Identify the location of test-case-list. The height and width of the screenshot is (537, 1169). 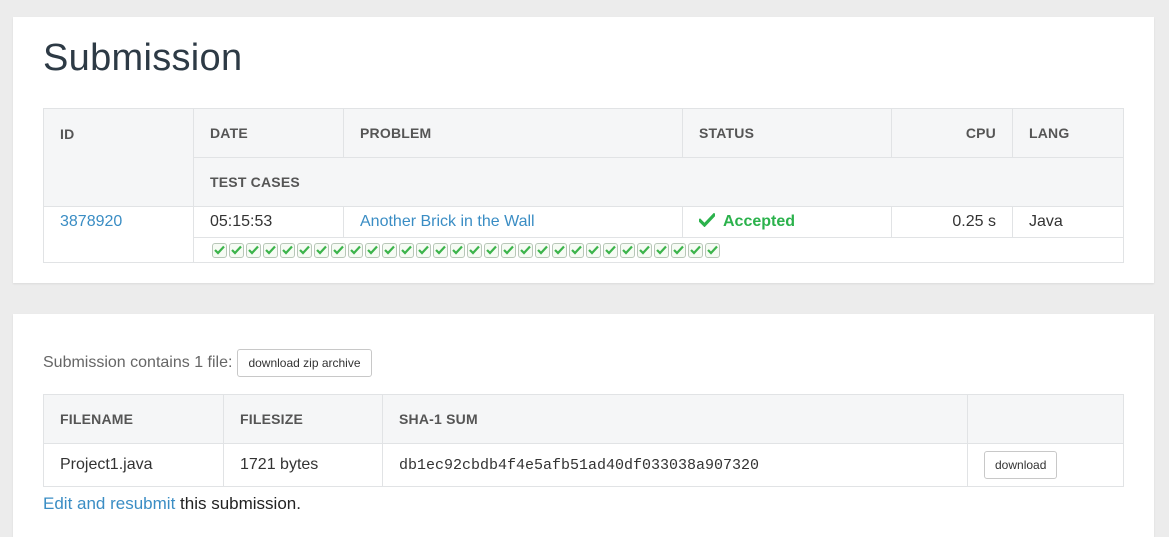
(666, 250).